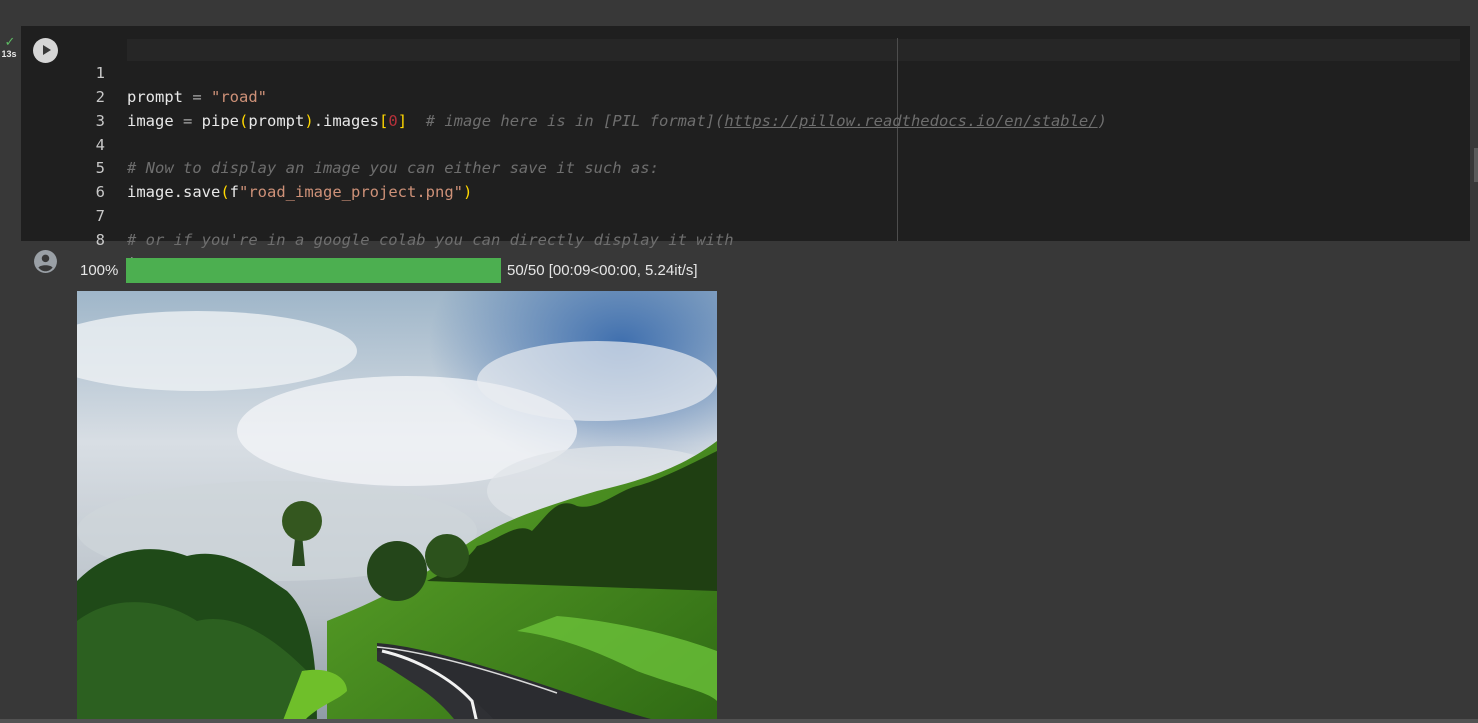 The image size is (1478, 723). I want to click on code-token: f, so click(234, 192).